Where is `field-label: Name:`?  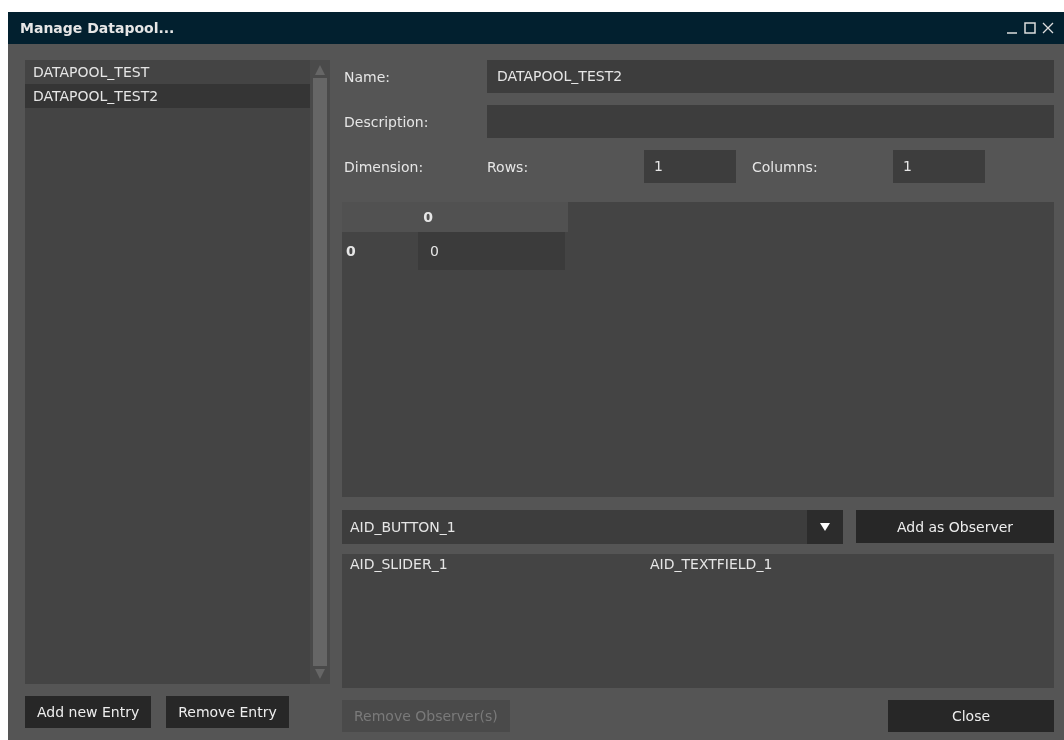
field-label: Name: is located at coordinates (367, 76).